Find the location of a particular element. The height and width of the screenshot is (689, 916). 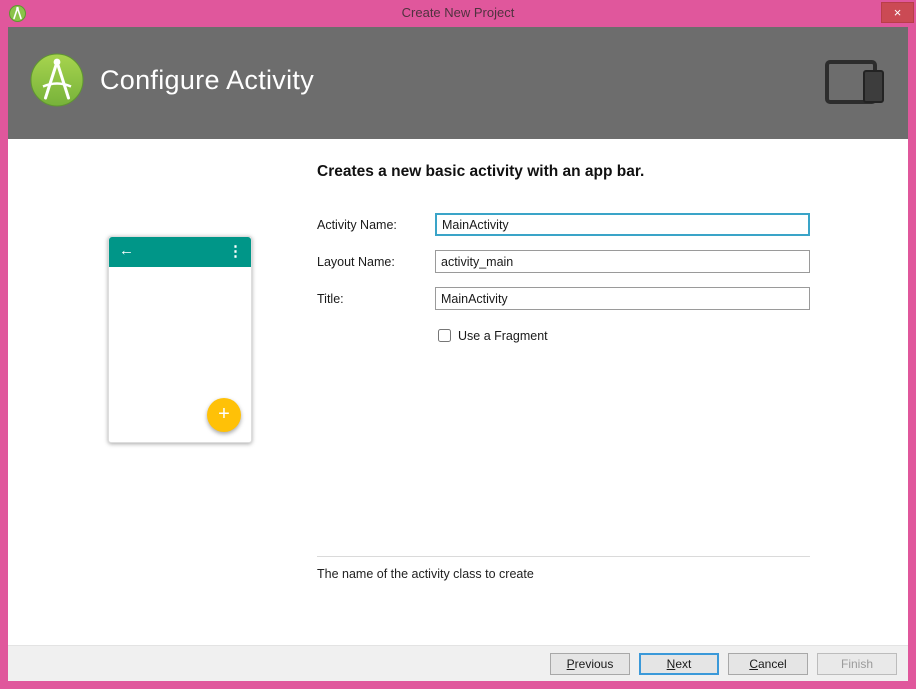

page-title: Configure Activity is located at coordinates (207, 80).